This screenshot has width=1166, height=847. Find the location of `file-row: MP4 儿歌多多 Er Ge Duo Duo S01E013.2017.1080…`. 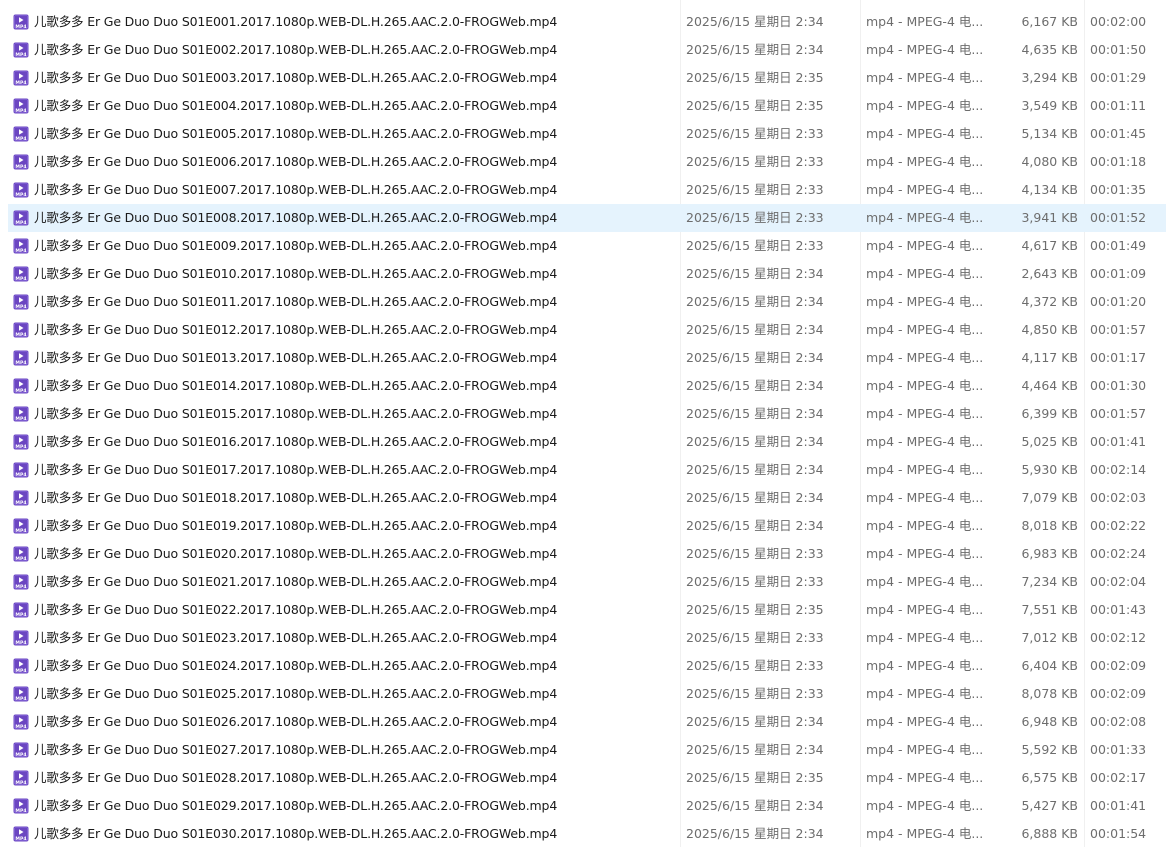

file-row: MP4 儿歌多多 Er Ge Duo Duo S01E013.2017.1080… is located at coordinates (587, 358).